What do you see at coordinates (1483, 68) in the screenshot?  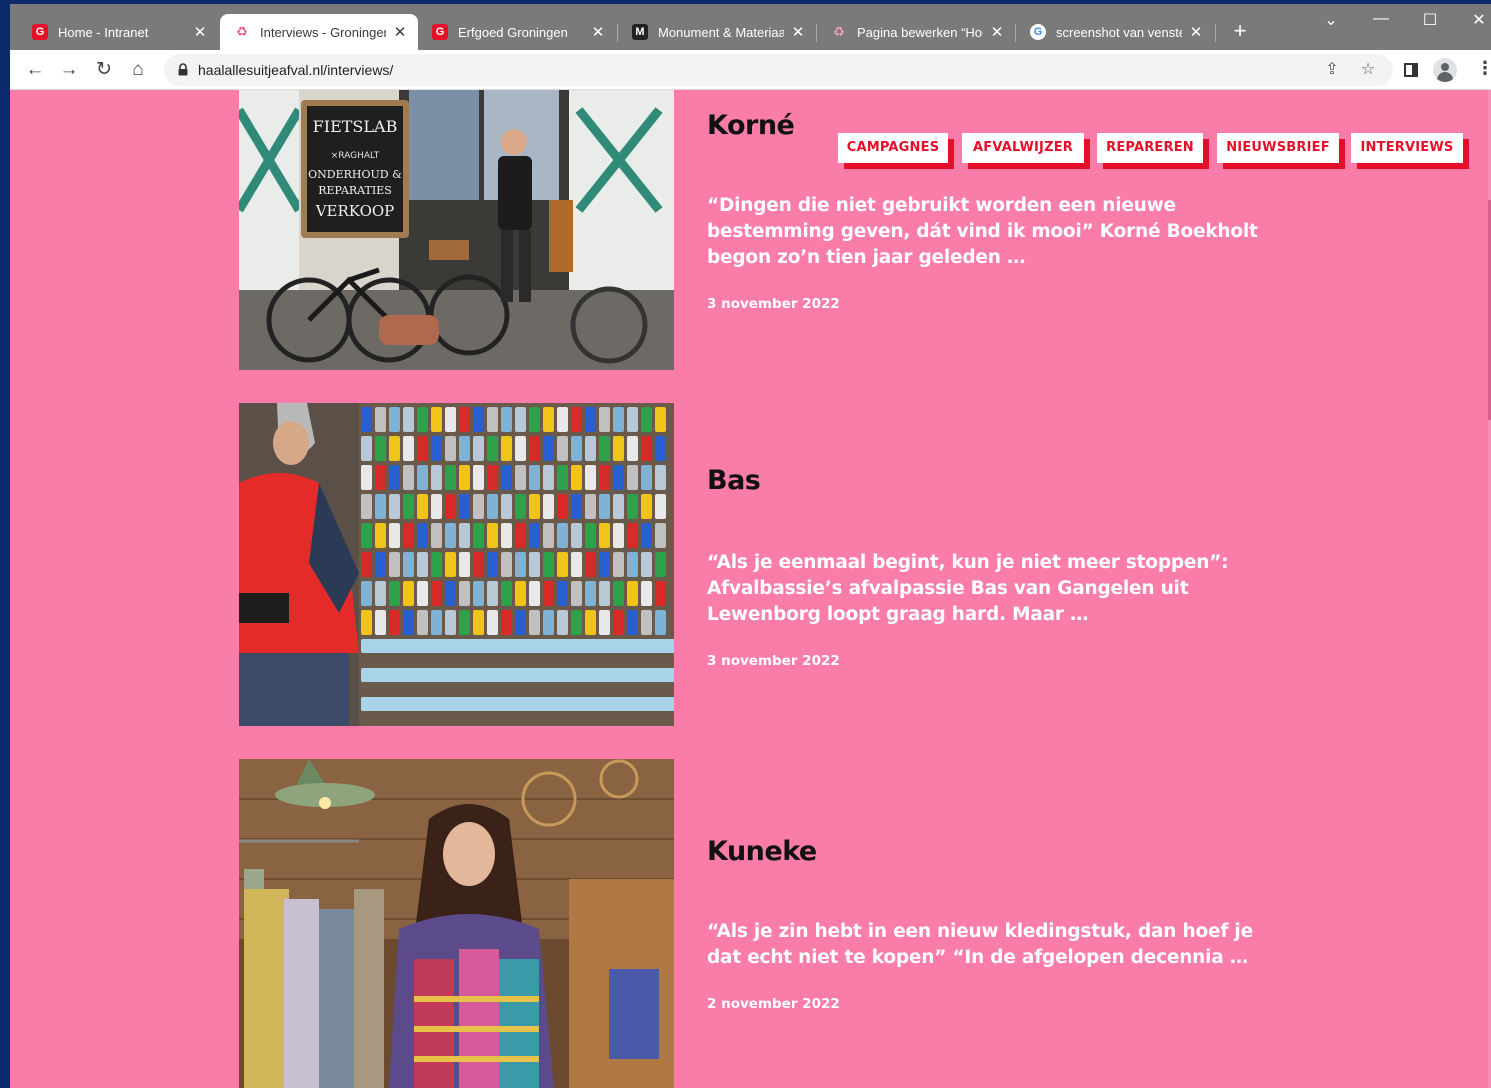 I see `menu-icon: ⋮` at bounding box center [1483, 68].